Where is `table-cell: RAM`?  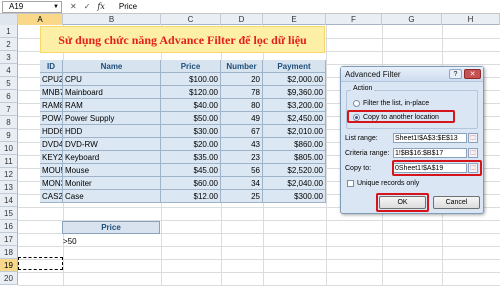
table-cell: RAM is located at coordinates (112, 105).